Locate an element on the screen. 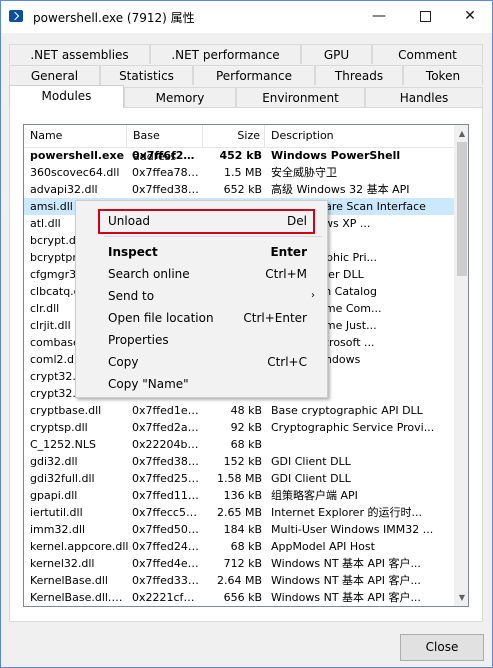 This screenshot has width=493, height=668. size-cell: 1.58 MB is located at coordinates (239, 478).